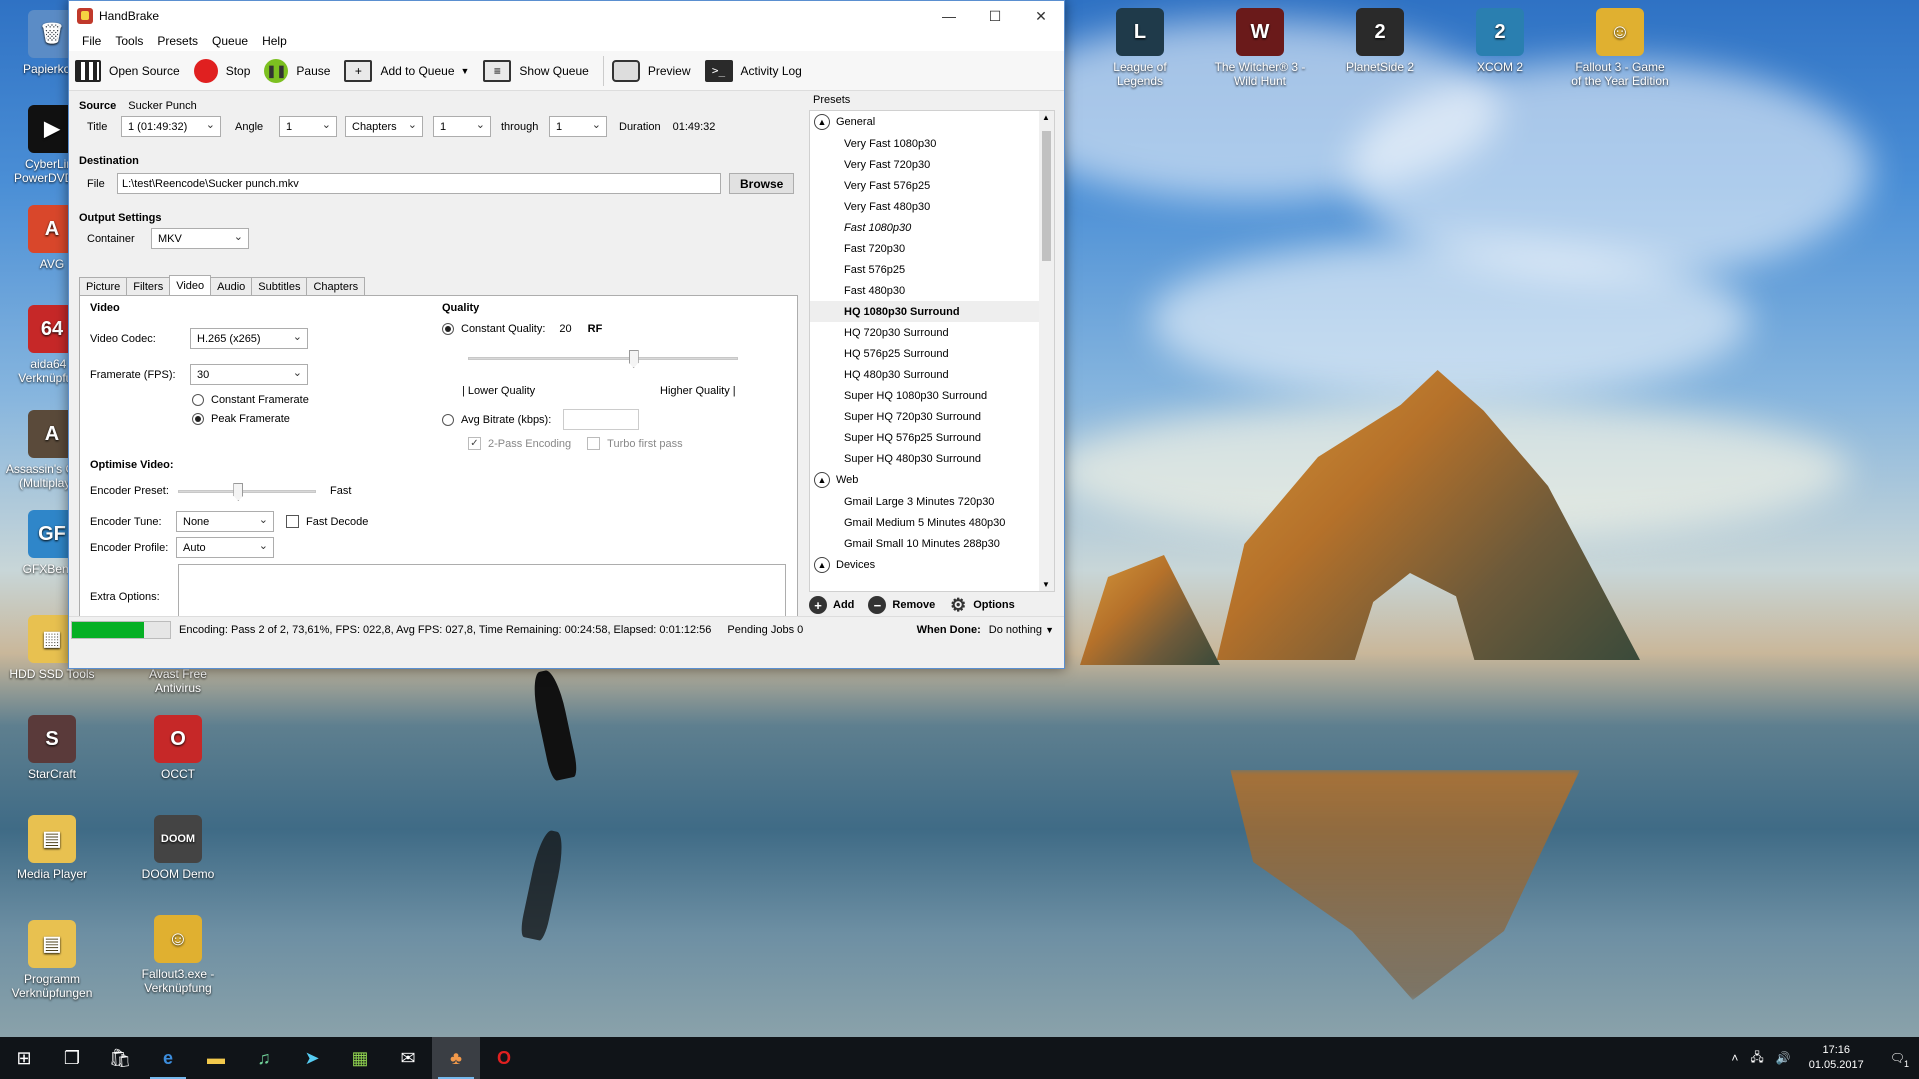 This screenshot has width=1919, height=1079. What do you see at coordinates (995, 16) in the screenshot?
I see `maximize-button: ☐` at bounding box center [995, 16].